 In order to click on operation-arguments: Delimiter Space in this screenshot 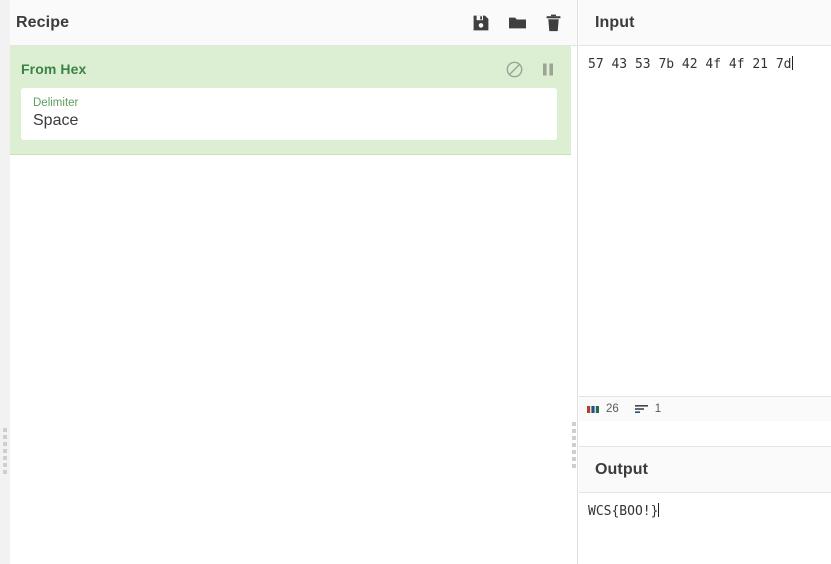, I will do `click(289, 114)`.